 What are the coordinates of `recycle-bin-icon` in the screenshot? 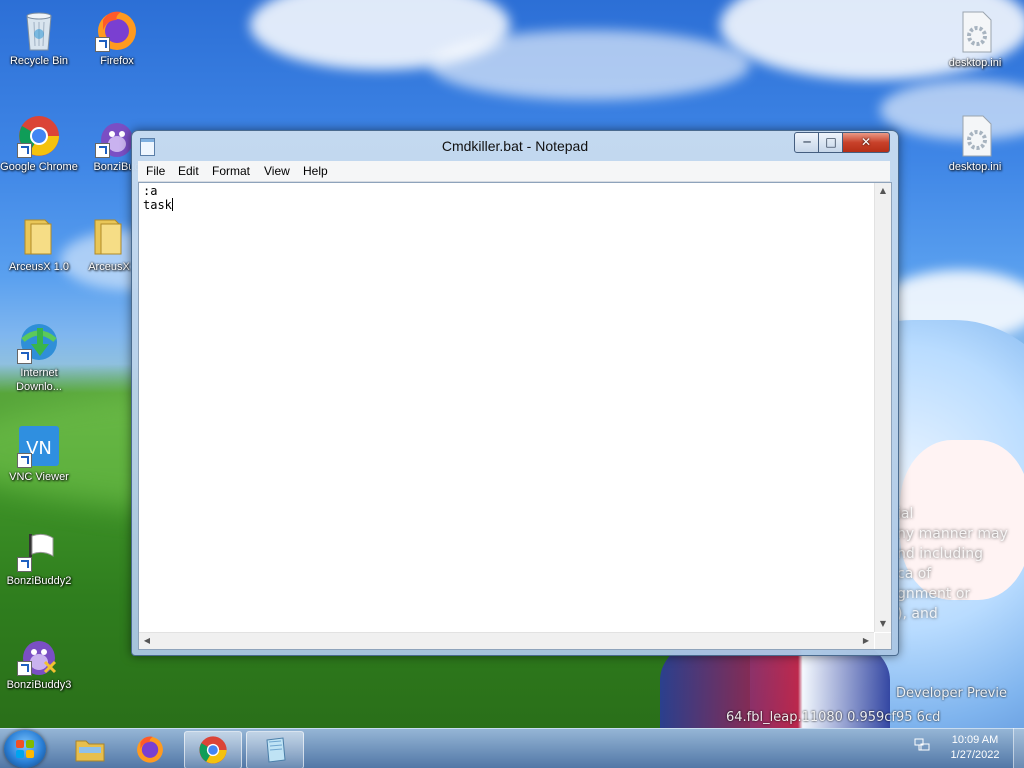 It's located at (39, 30).